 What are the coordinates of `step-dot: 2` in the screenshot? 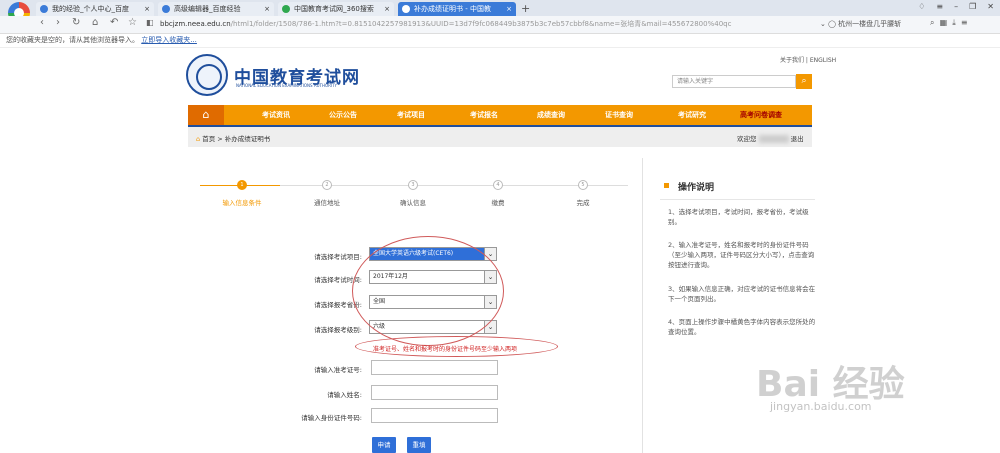 It's located at (327, 185).